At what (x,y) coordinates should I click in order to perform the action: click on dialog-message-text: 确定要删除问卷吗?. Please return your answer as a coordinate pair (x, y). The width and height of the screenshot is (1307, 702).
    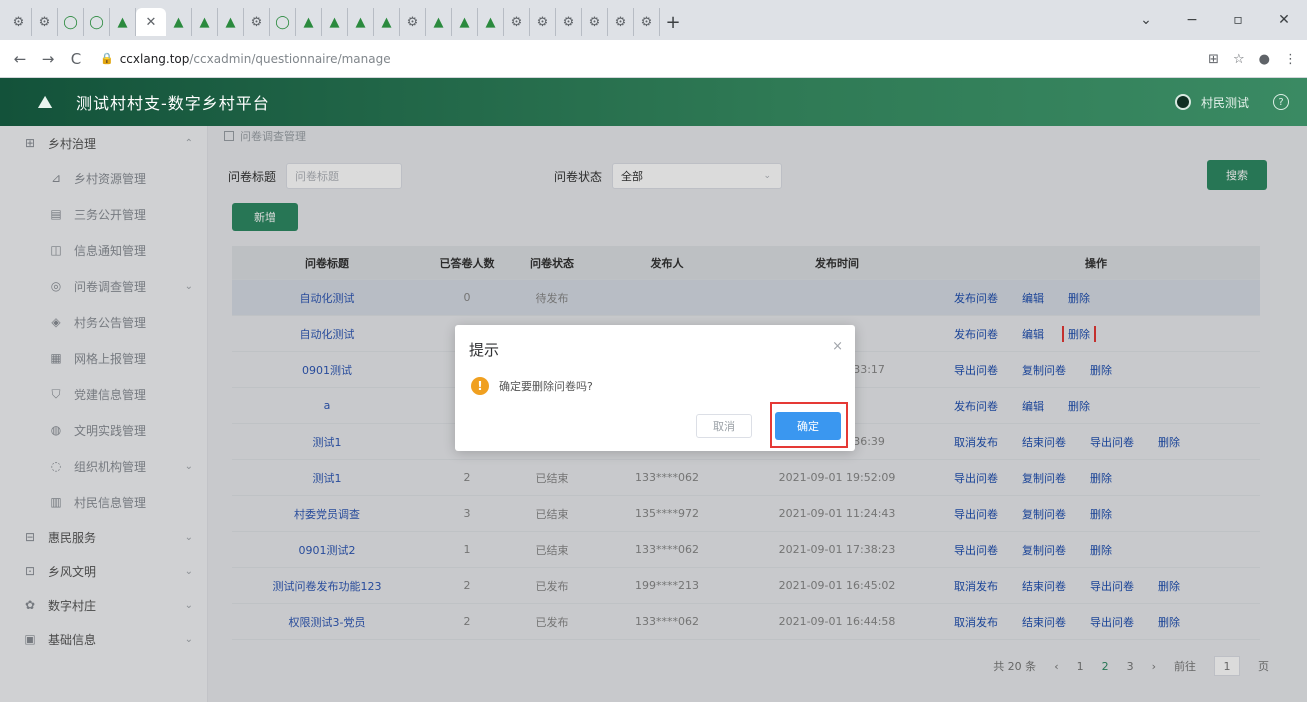
    Looking at the image, I should click on (546, 386).